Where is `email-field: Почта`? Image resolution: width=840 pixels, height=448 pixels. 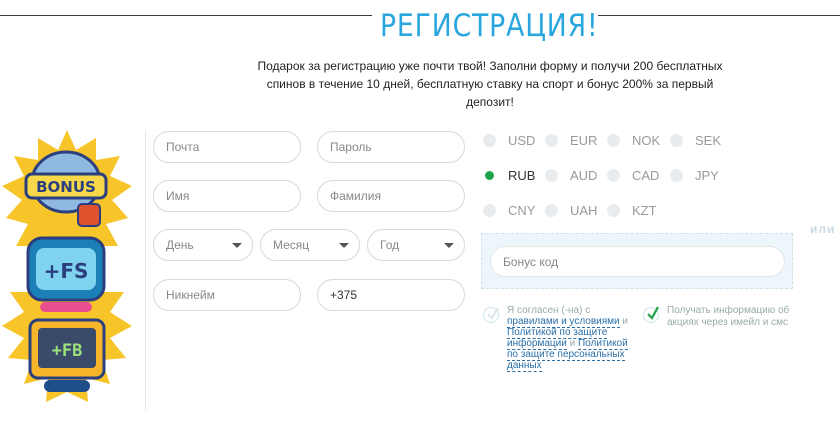
email-field: Почта is located at coordinates (227, 147).